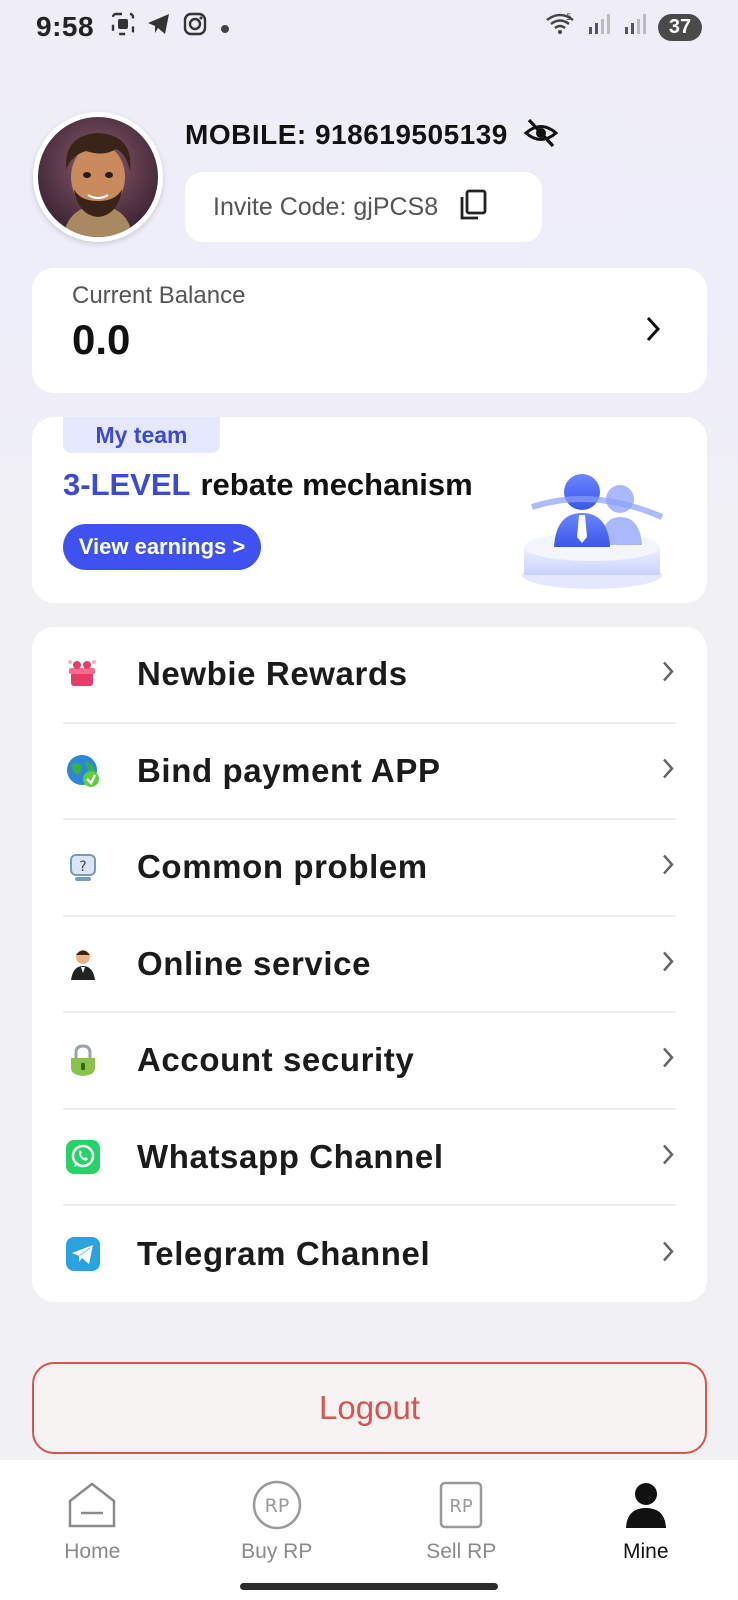  What do you see at coordinates (127, 484) in the screenshot?
I see `team-headline-accent: 3-LEVEL` at bounding box center [127, 484].